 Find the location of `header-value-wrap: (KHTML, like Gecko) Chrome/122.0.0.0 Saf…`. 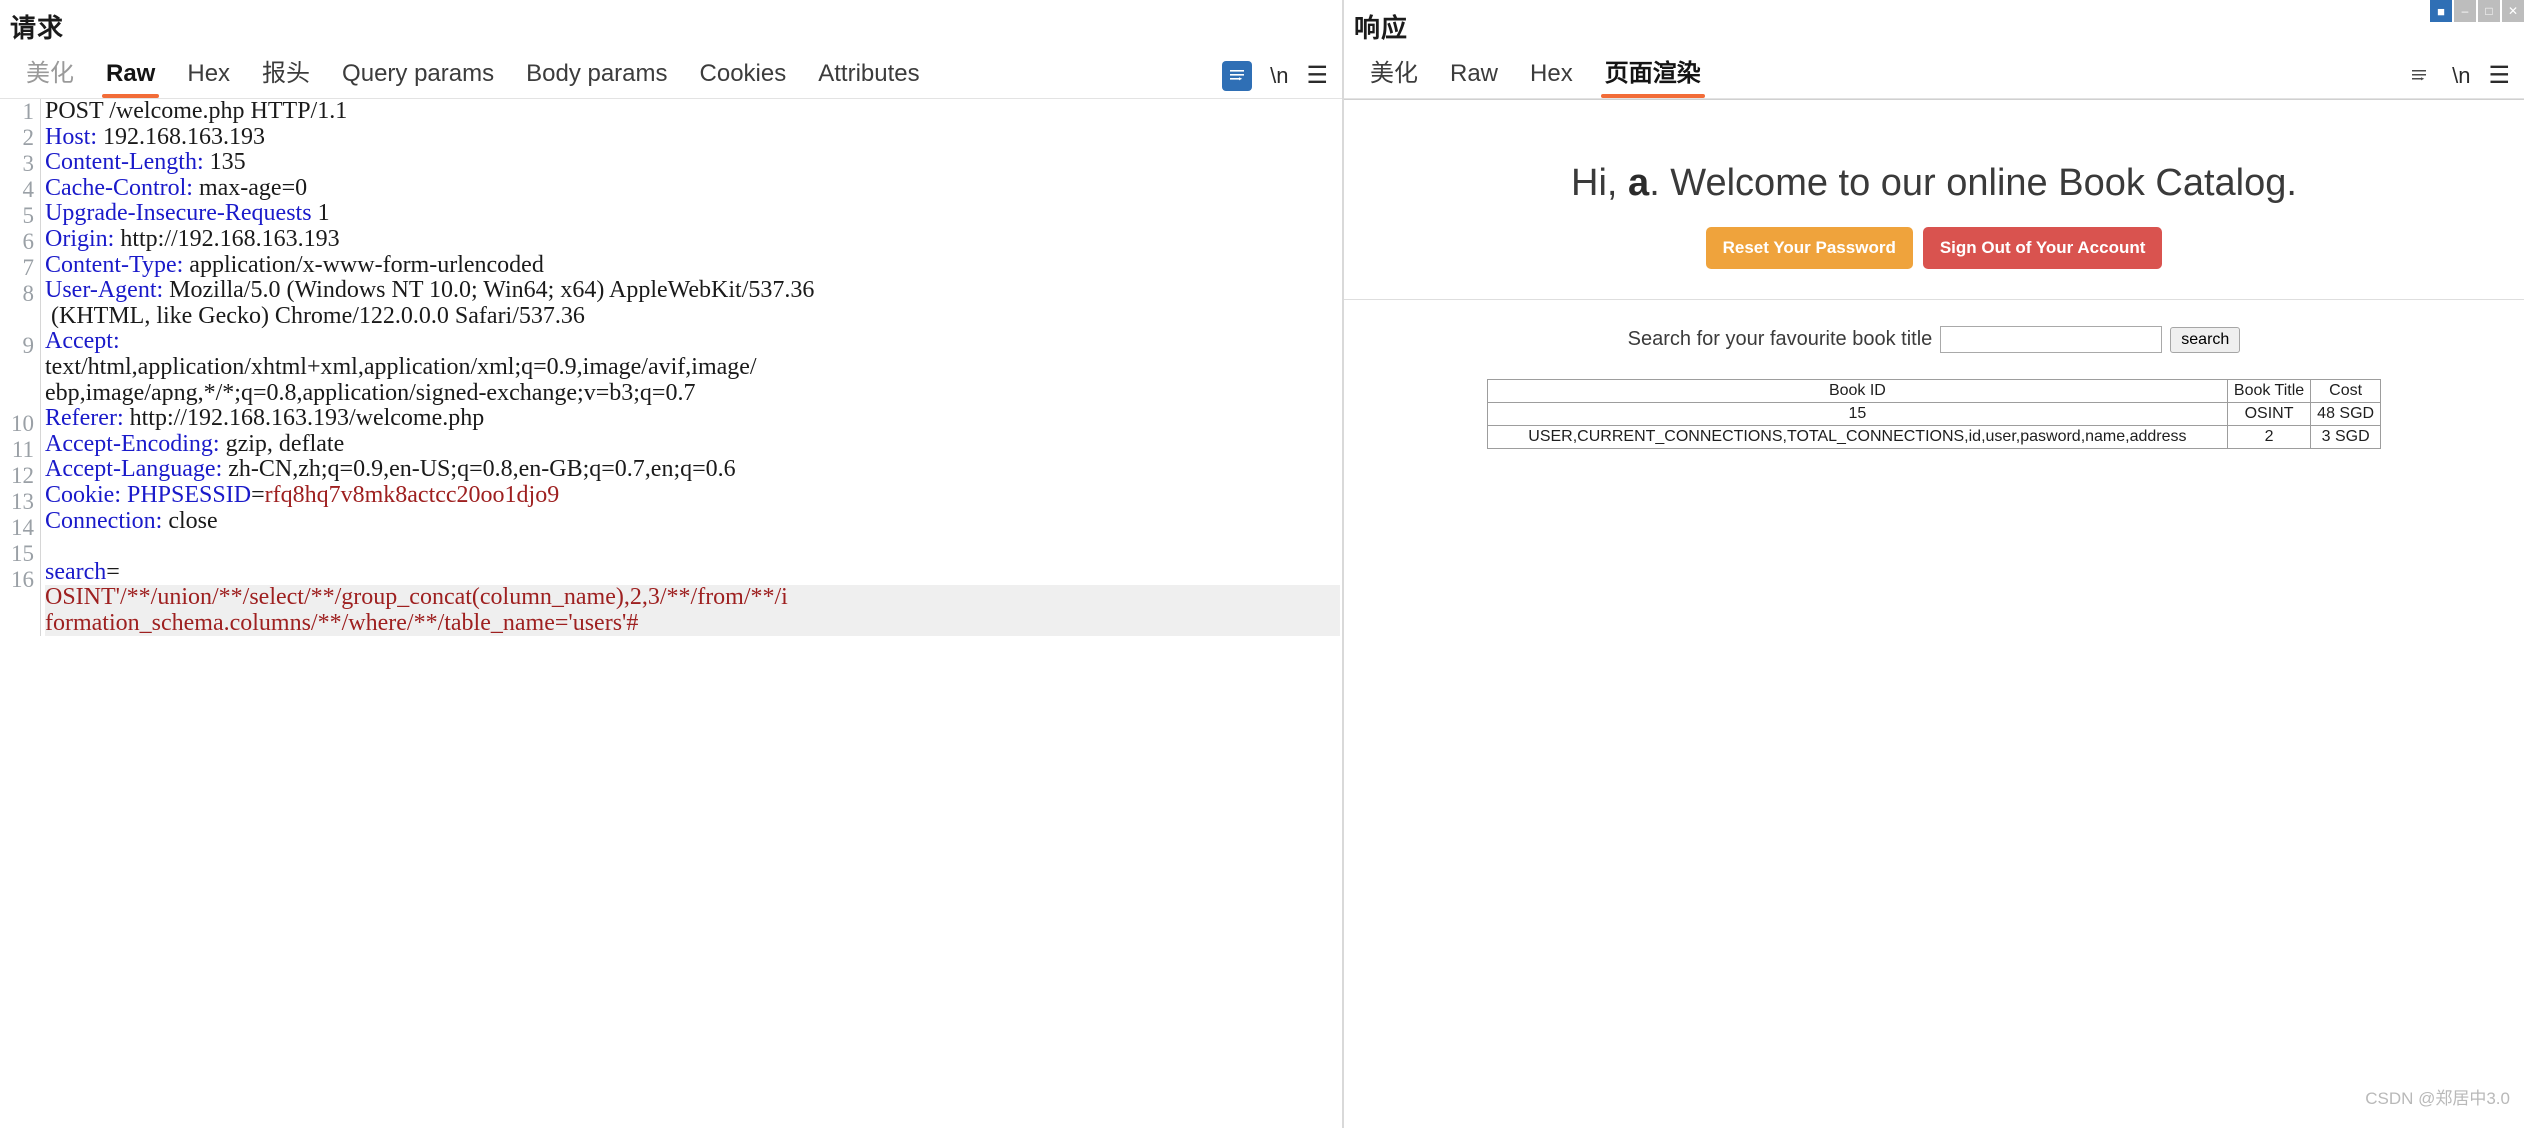

header-value-wrap: (KHTML, like Gecko) Chrome/122.0.0.0 Saf… is located at coordinates (315, 315).